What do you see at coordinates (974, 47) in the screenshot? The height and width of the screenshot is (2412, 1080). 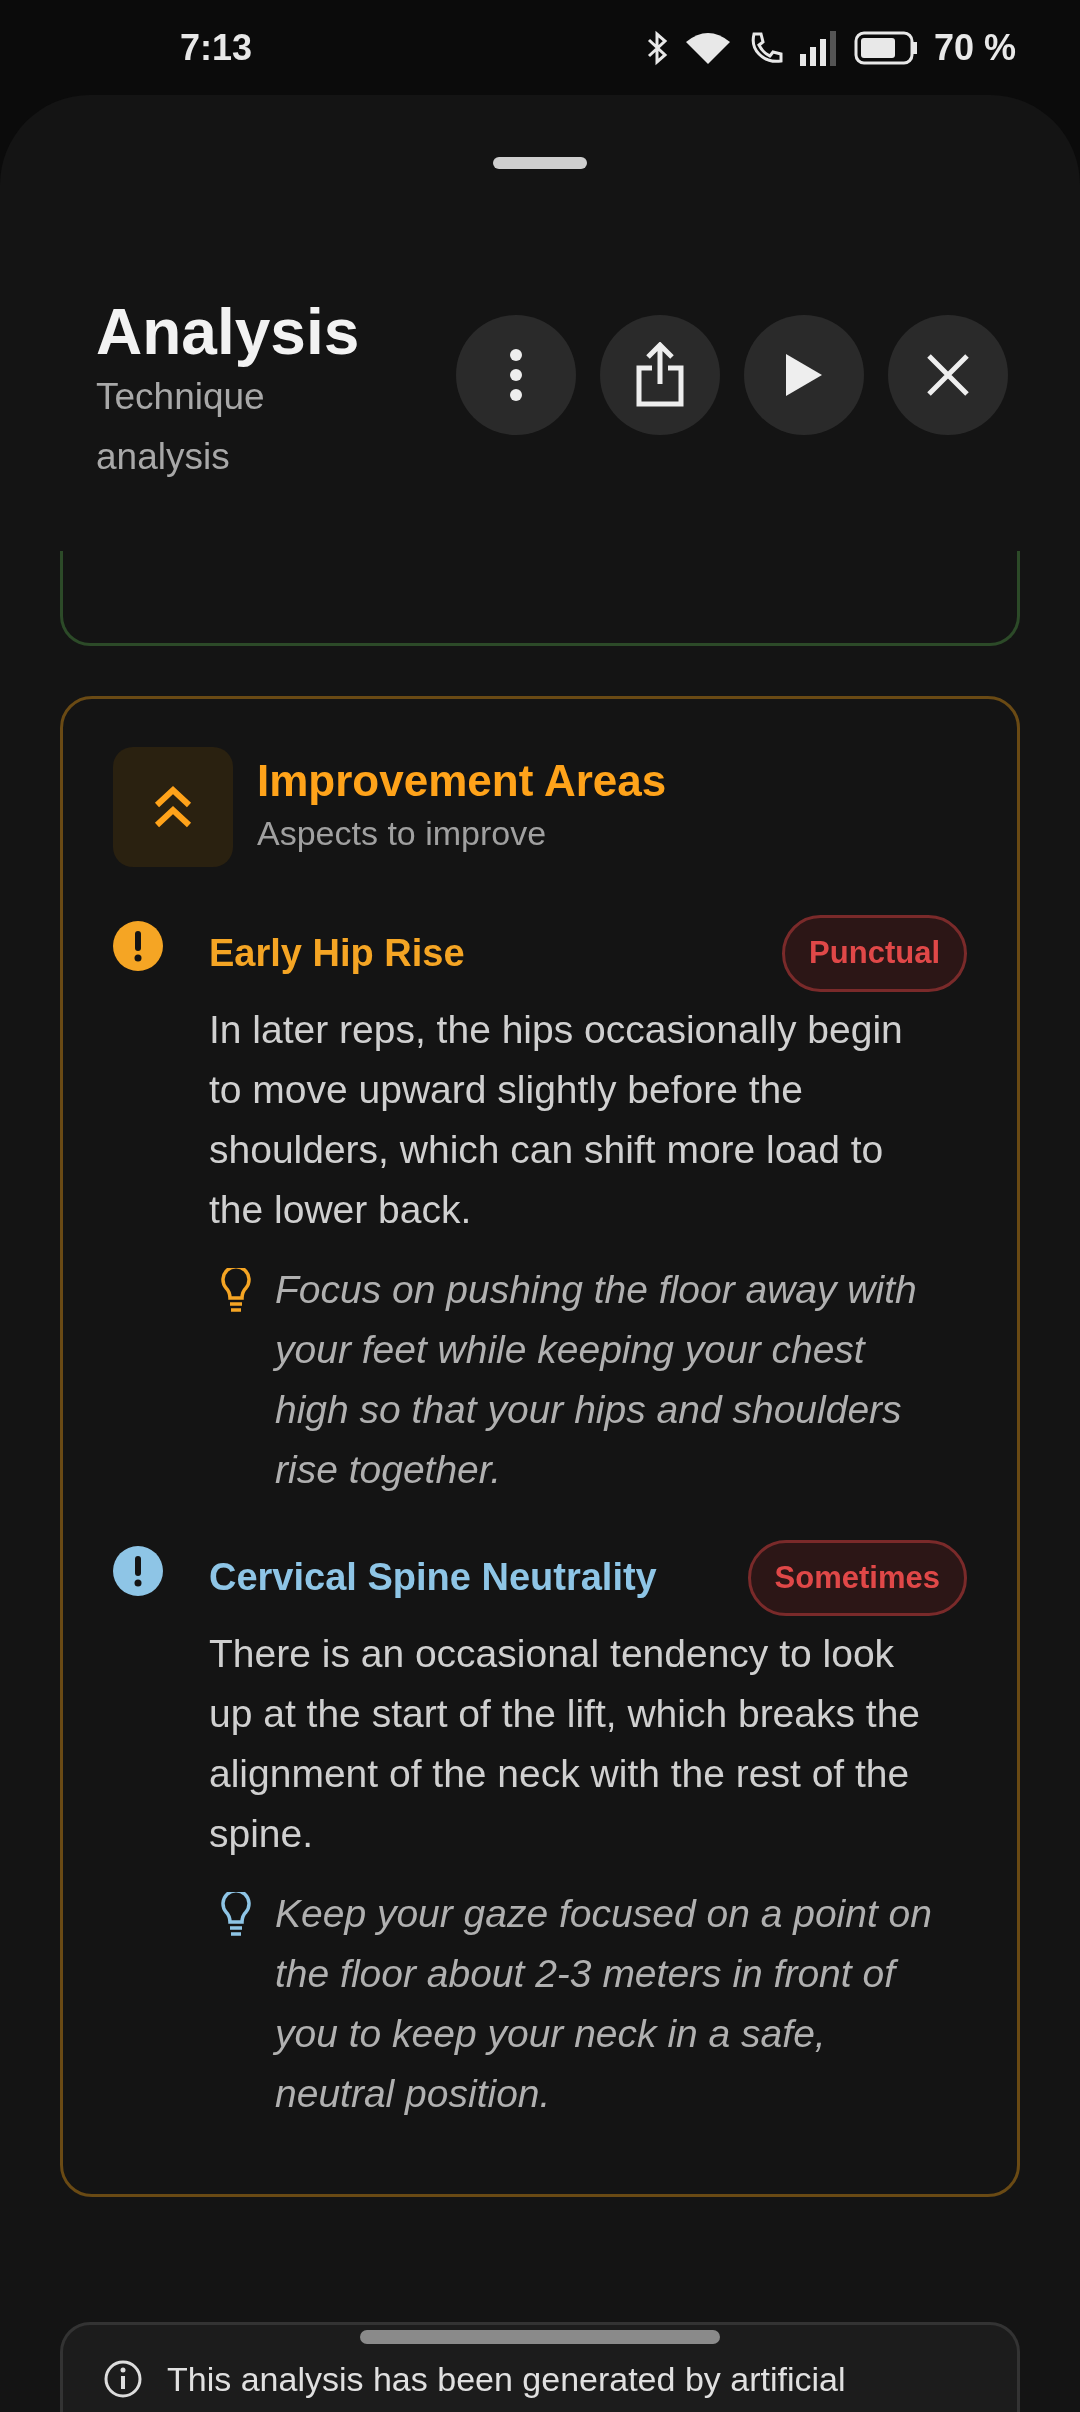 I see `battery-percentage: 70 %` at bounding box center [974, 47].